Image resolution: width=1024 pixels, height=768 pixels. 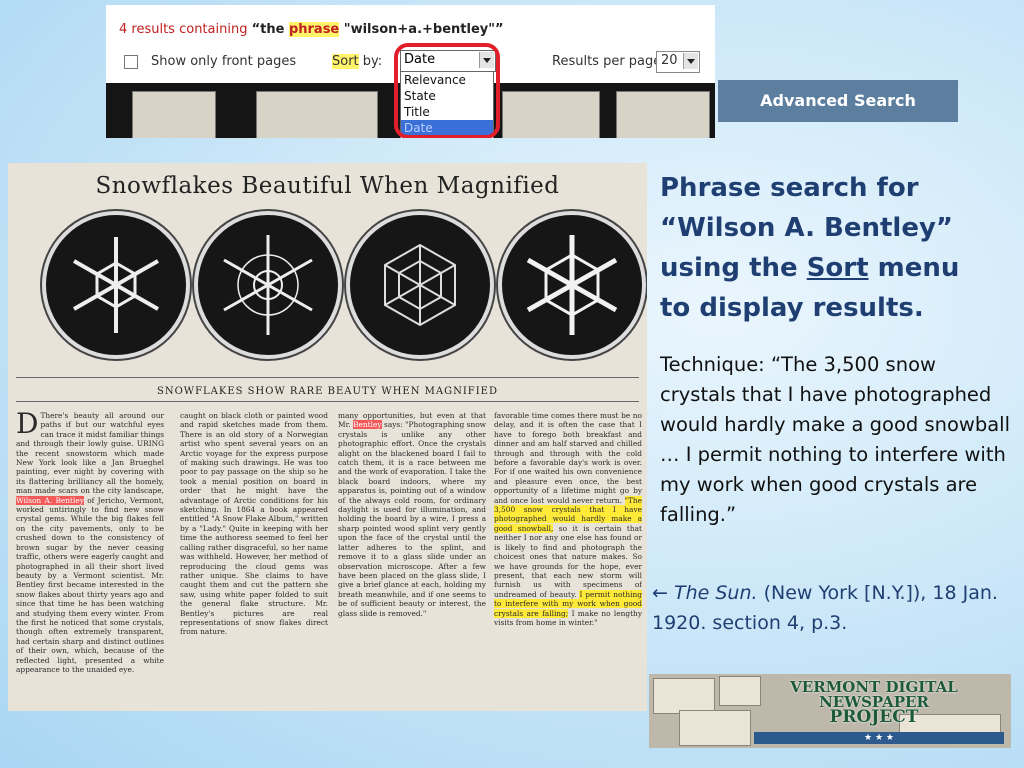 What do you see at coordinates (874, 717) in the screenshot?
I see `logo-line: PROJECT` at bounding box center [874, 717].